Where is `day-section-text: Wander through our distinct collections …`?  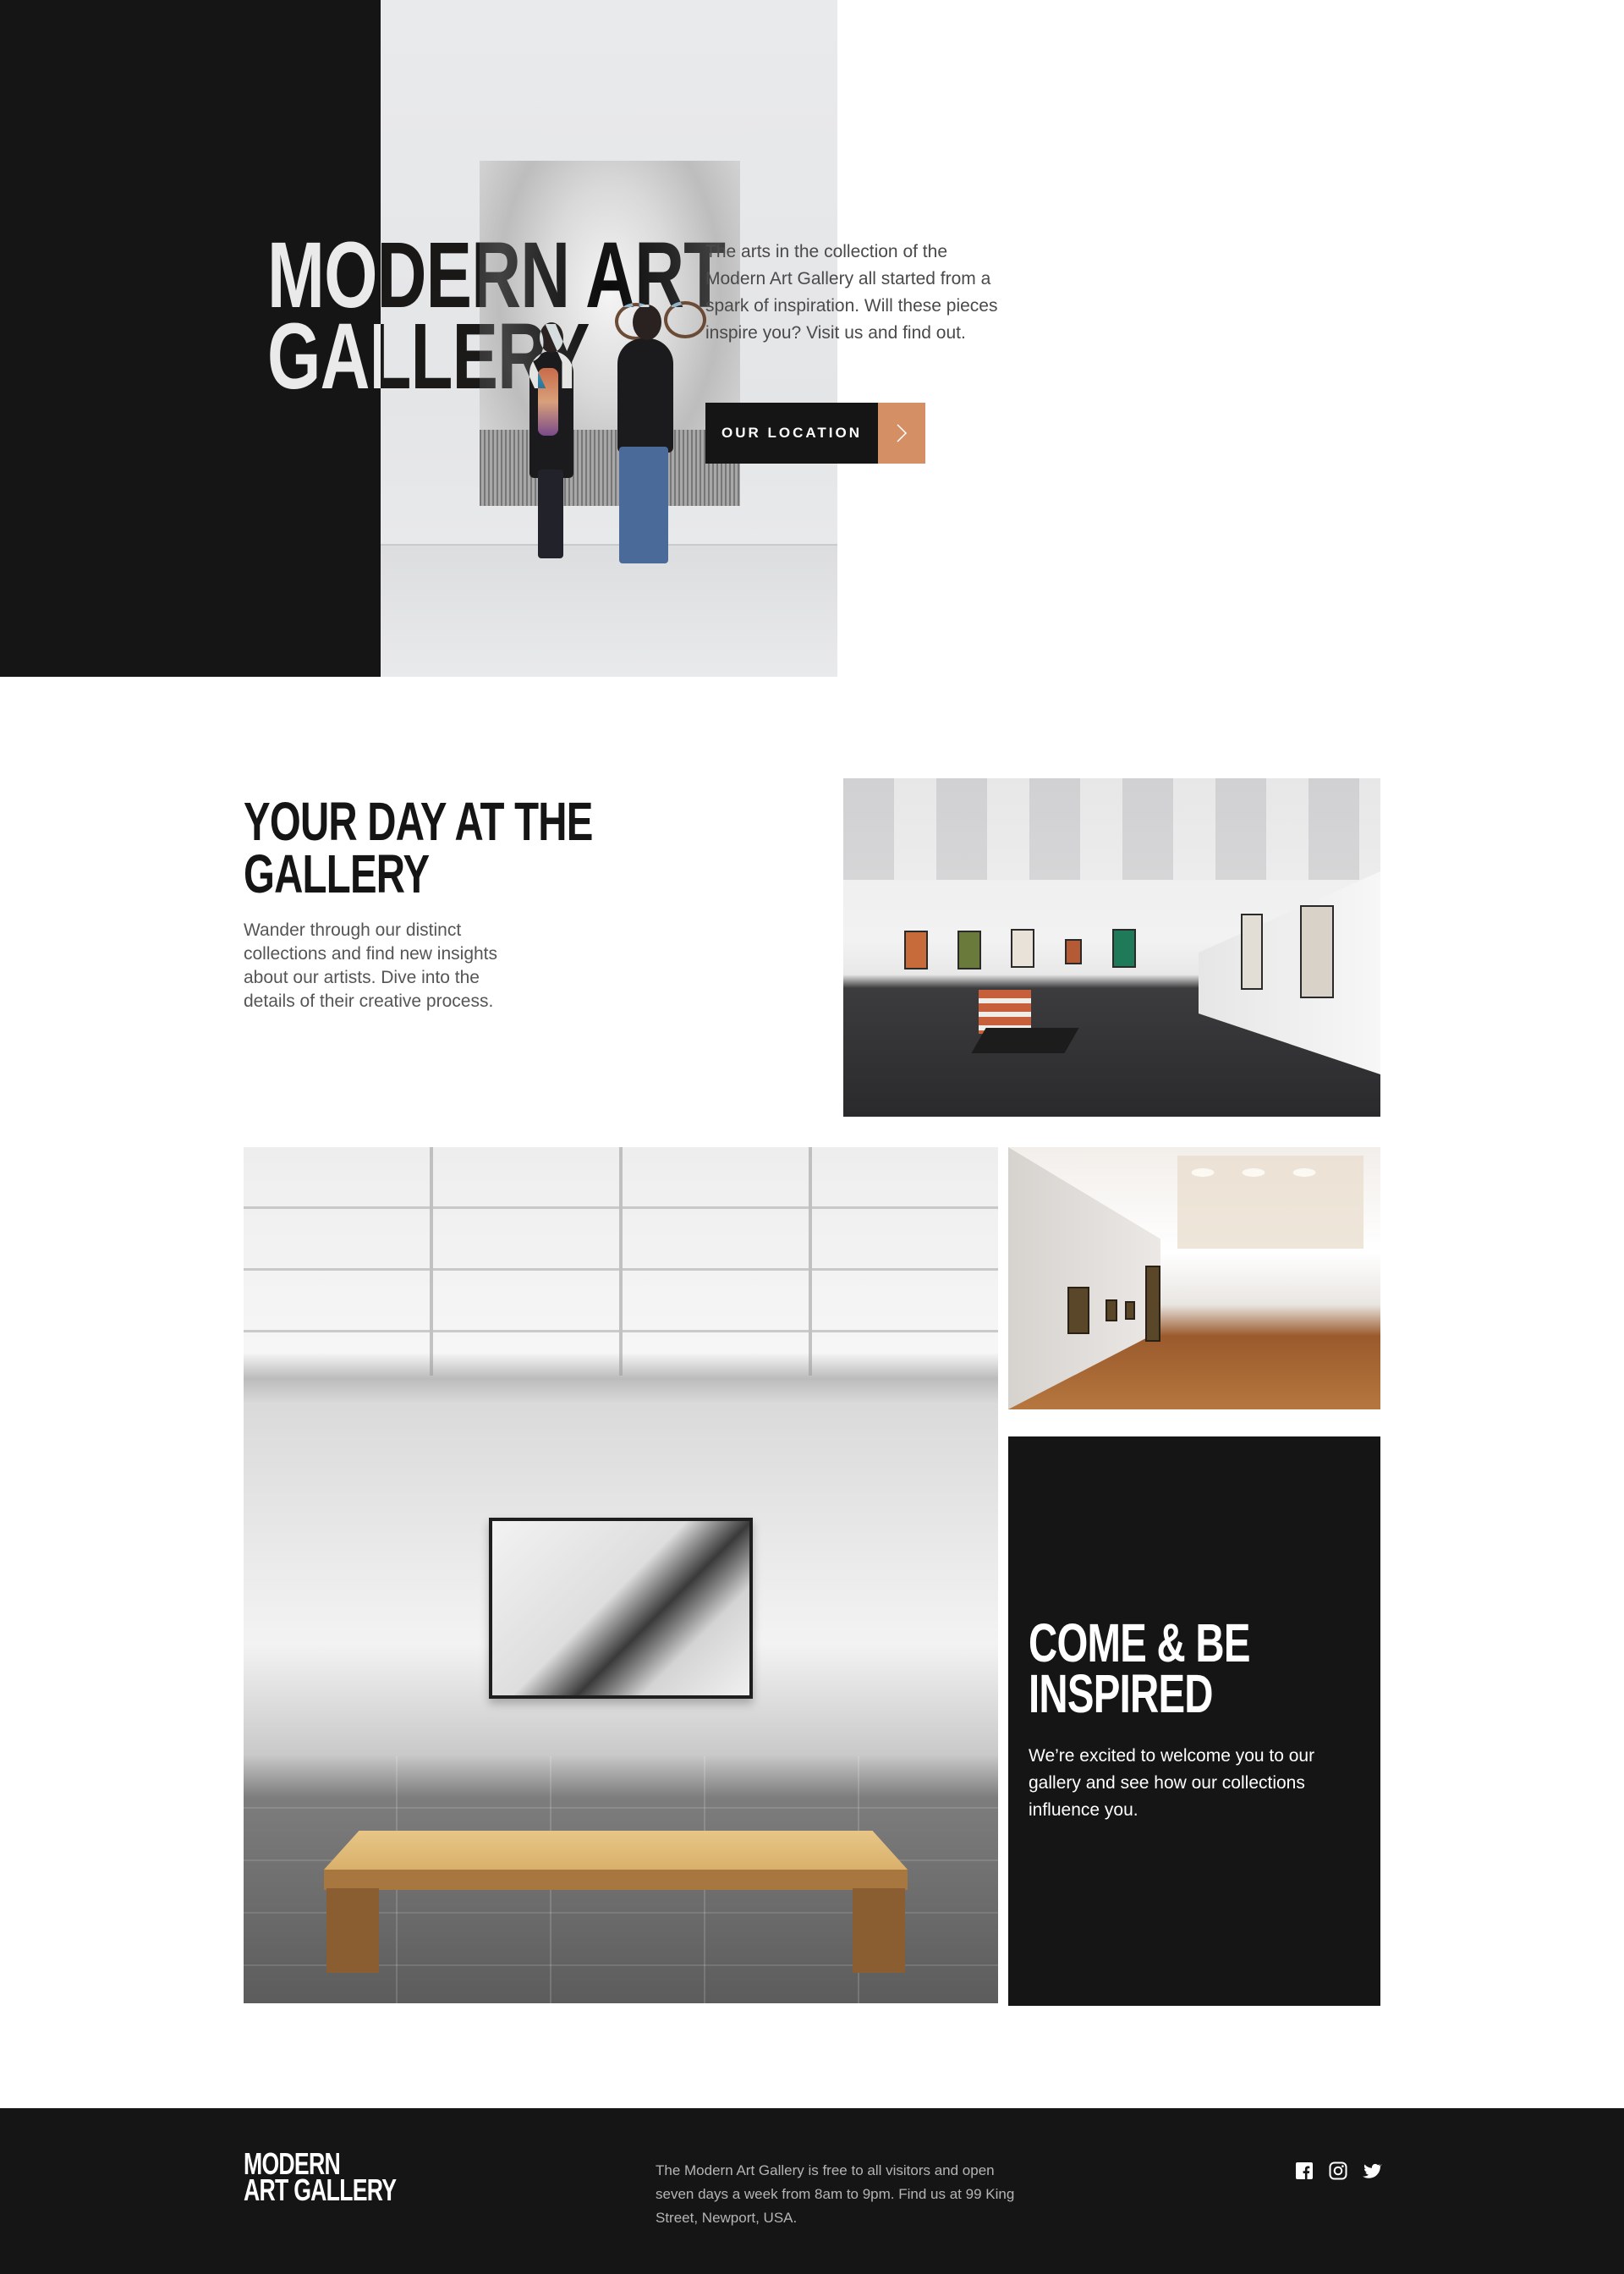
day-section-text: Wander through our distinct collections … is located at coordinates (371, 966).